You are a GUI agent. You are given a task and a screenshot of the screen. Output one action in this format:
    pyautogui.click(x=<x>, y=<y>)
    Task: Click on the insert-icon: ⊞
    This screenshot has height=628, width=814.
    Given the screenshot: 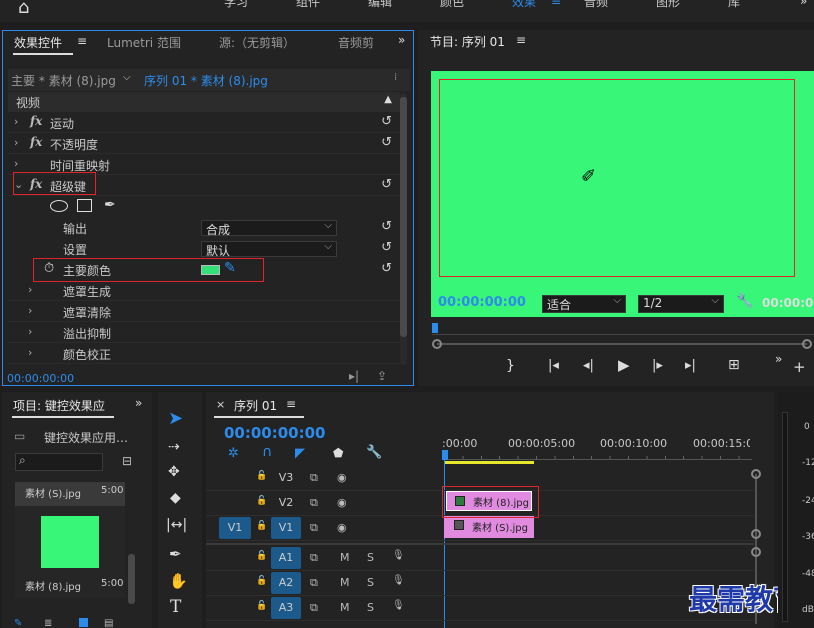 What is the action you would take?
    pyautogui.click(x=734, y=365)
    